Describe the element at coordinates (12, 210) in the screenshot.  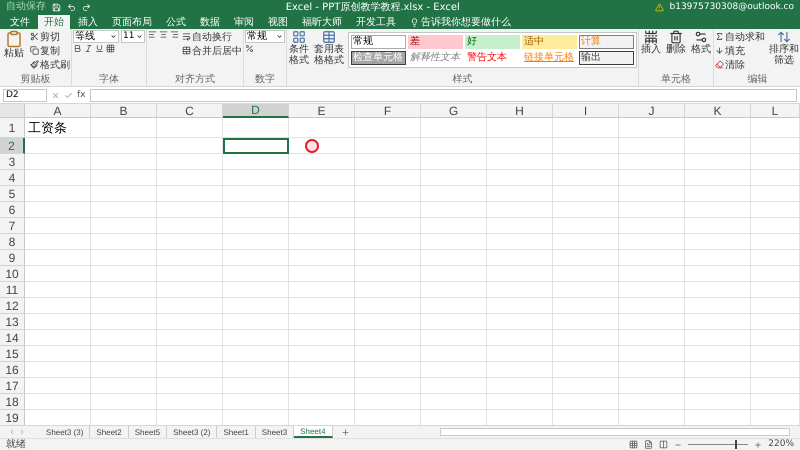
I see `row-header: 6` at that location.